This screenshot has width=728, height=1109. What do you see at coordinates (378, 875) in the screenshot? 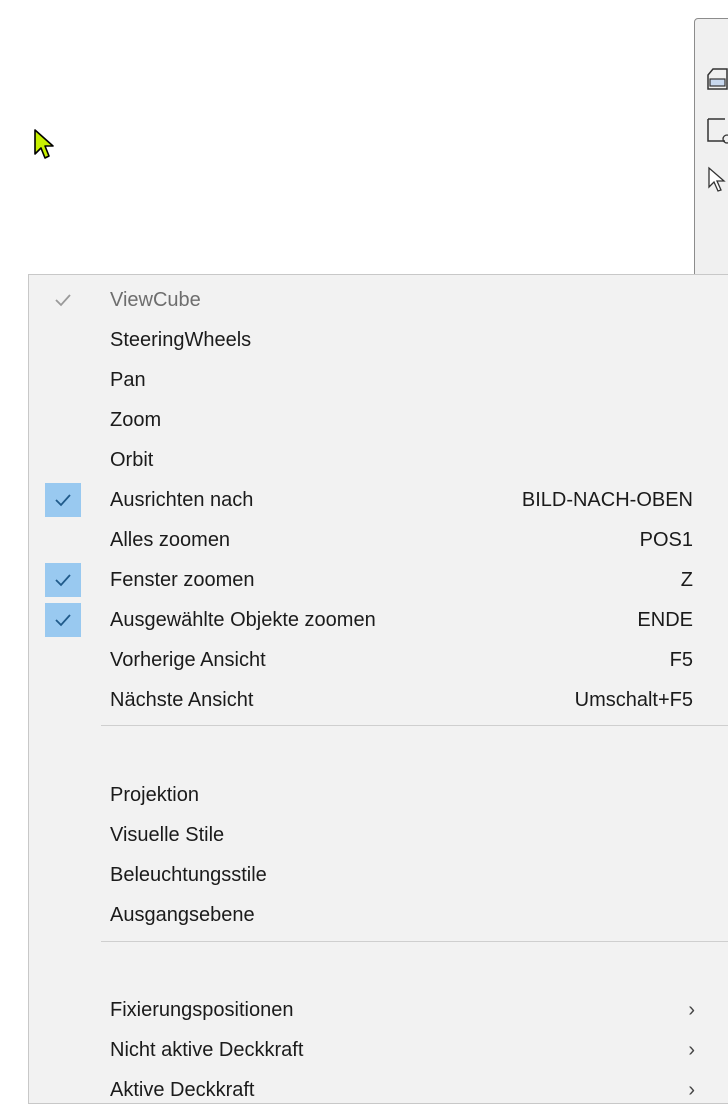
I see `menu-item: Beleuchtungsstile` at bounding box center [378, 875].